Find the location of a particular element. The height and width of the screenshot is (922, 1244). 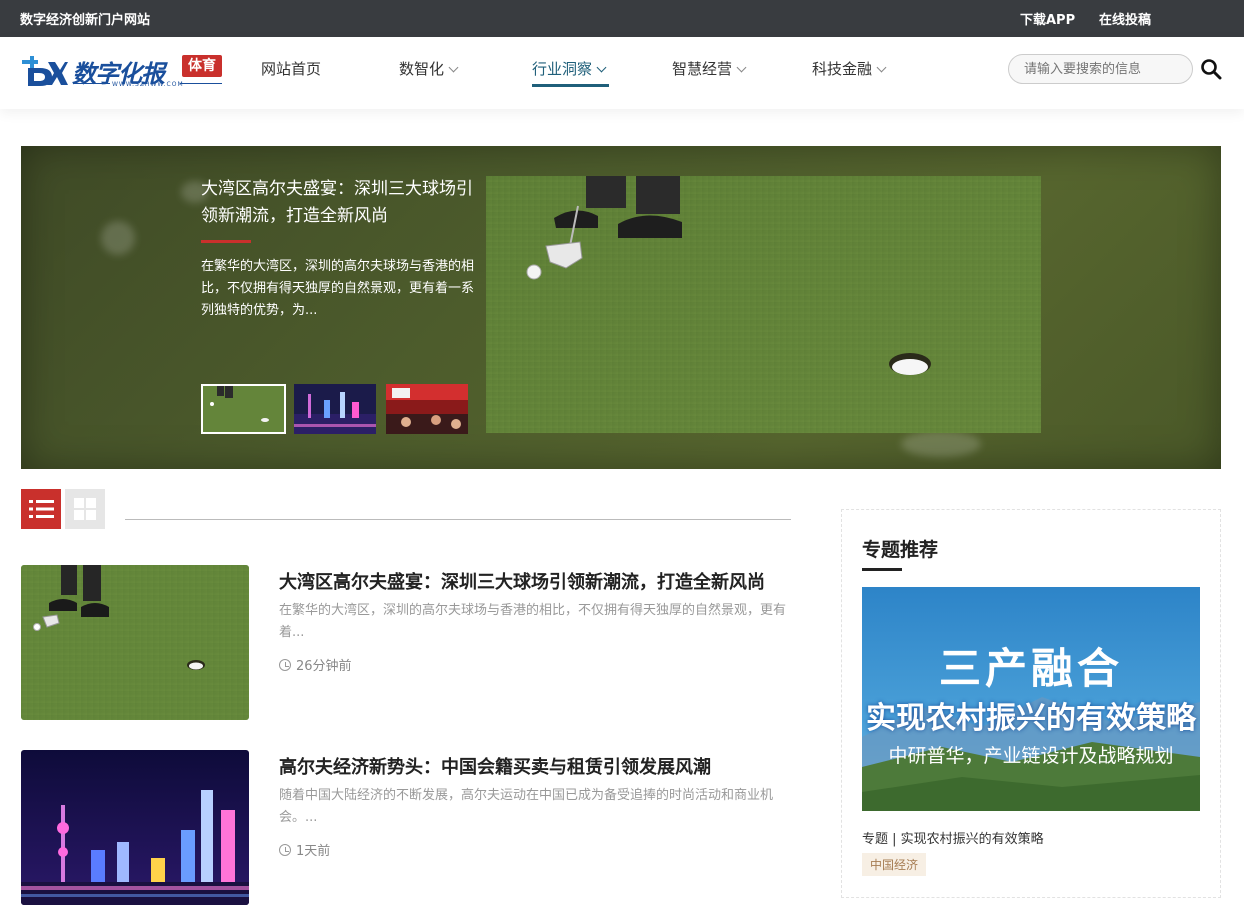

nav-label: 数智化 is located at coordinates (422, 69).